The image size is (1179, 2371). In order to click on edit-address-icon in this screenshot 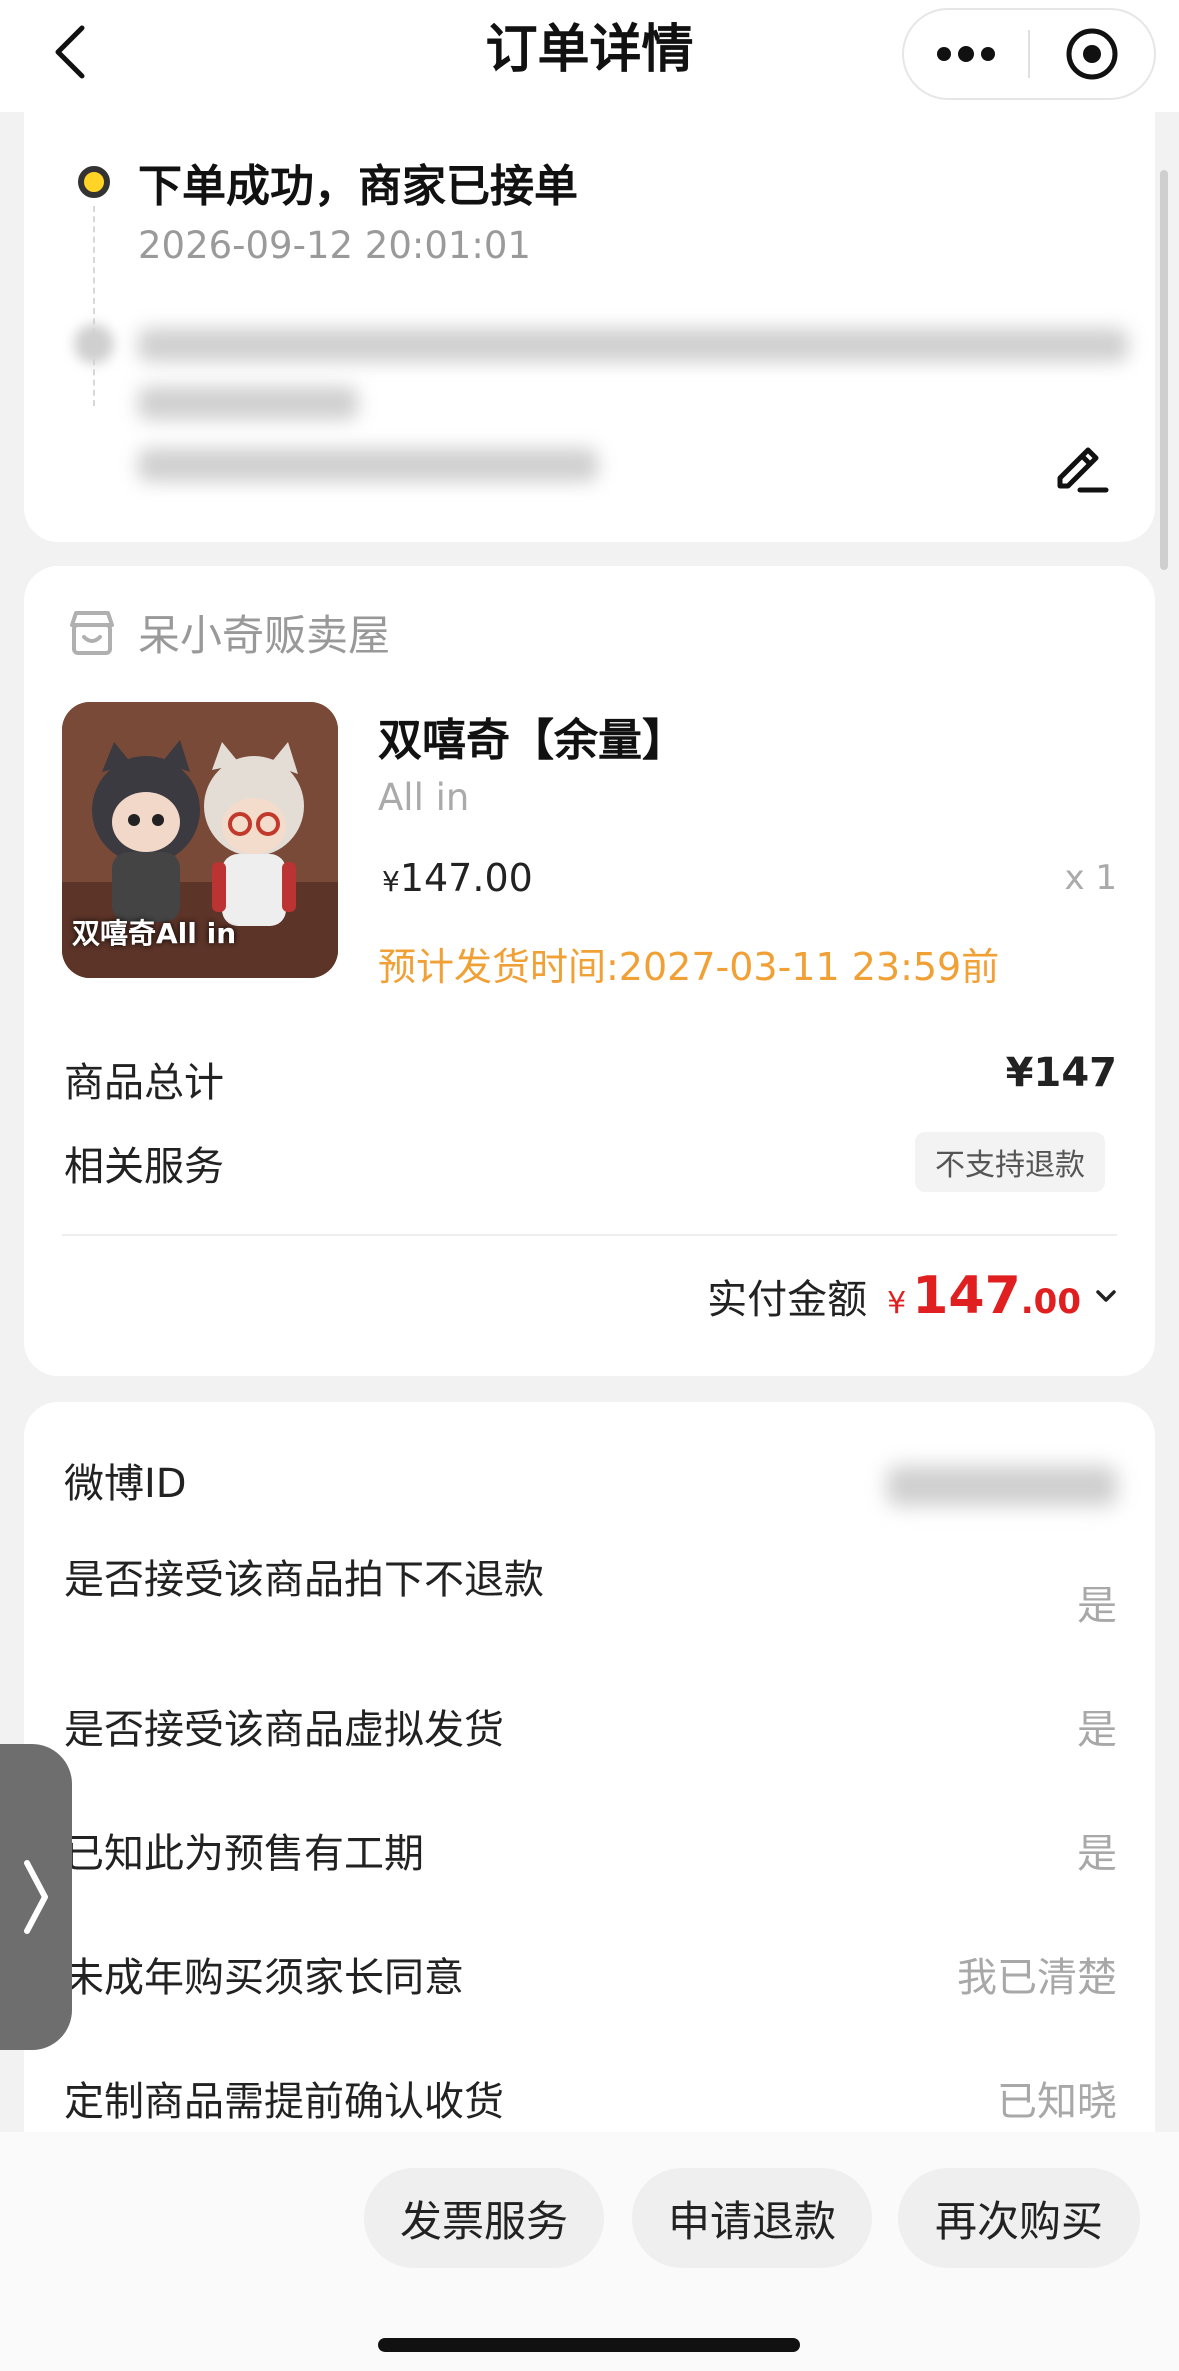, I will do `click(1078, 464)`.